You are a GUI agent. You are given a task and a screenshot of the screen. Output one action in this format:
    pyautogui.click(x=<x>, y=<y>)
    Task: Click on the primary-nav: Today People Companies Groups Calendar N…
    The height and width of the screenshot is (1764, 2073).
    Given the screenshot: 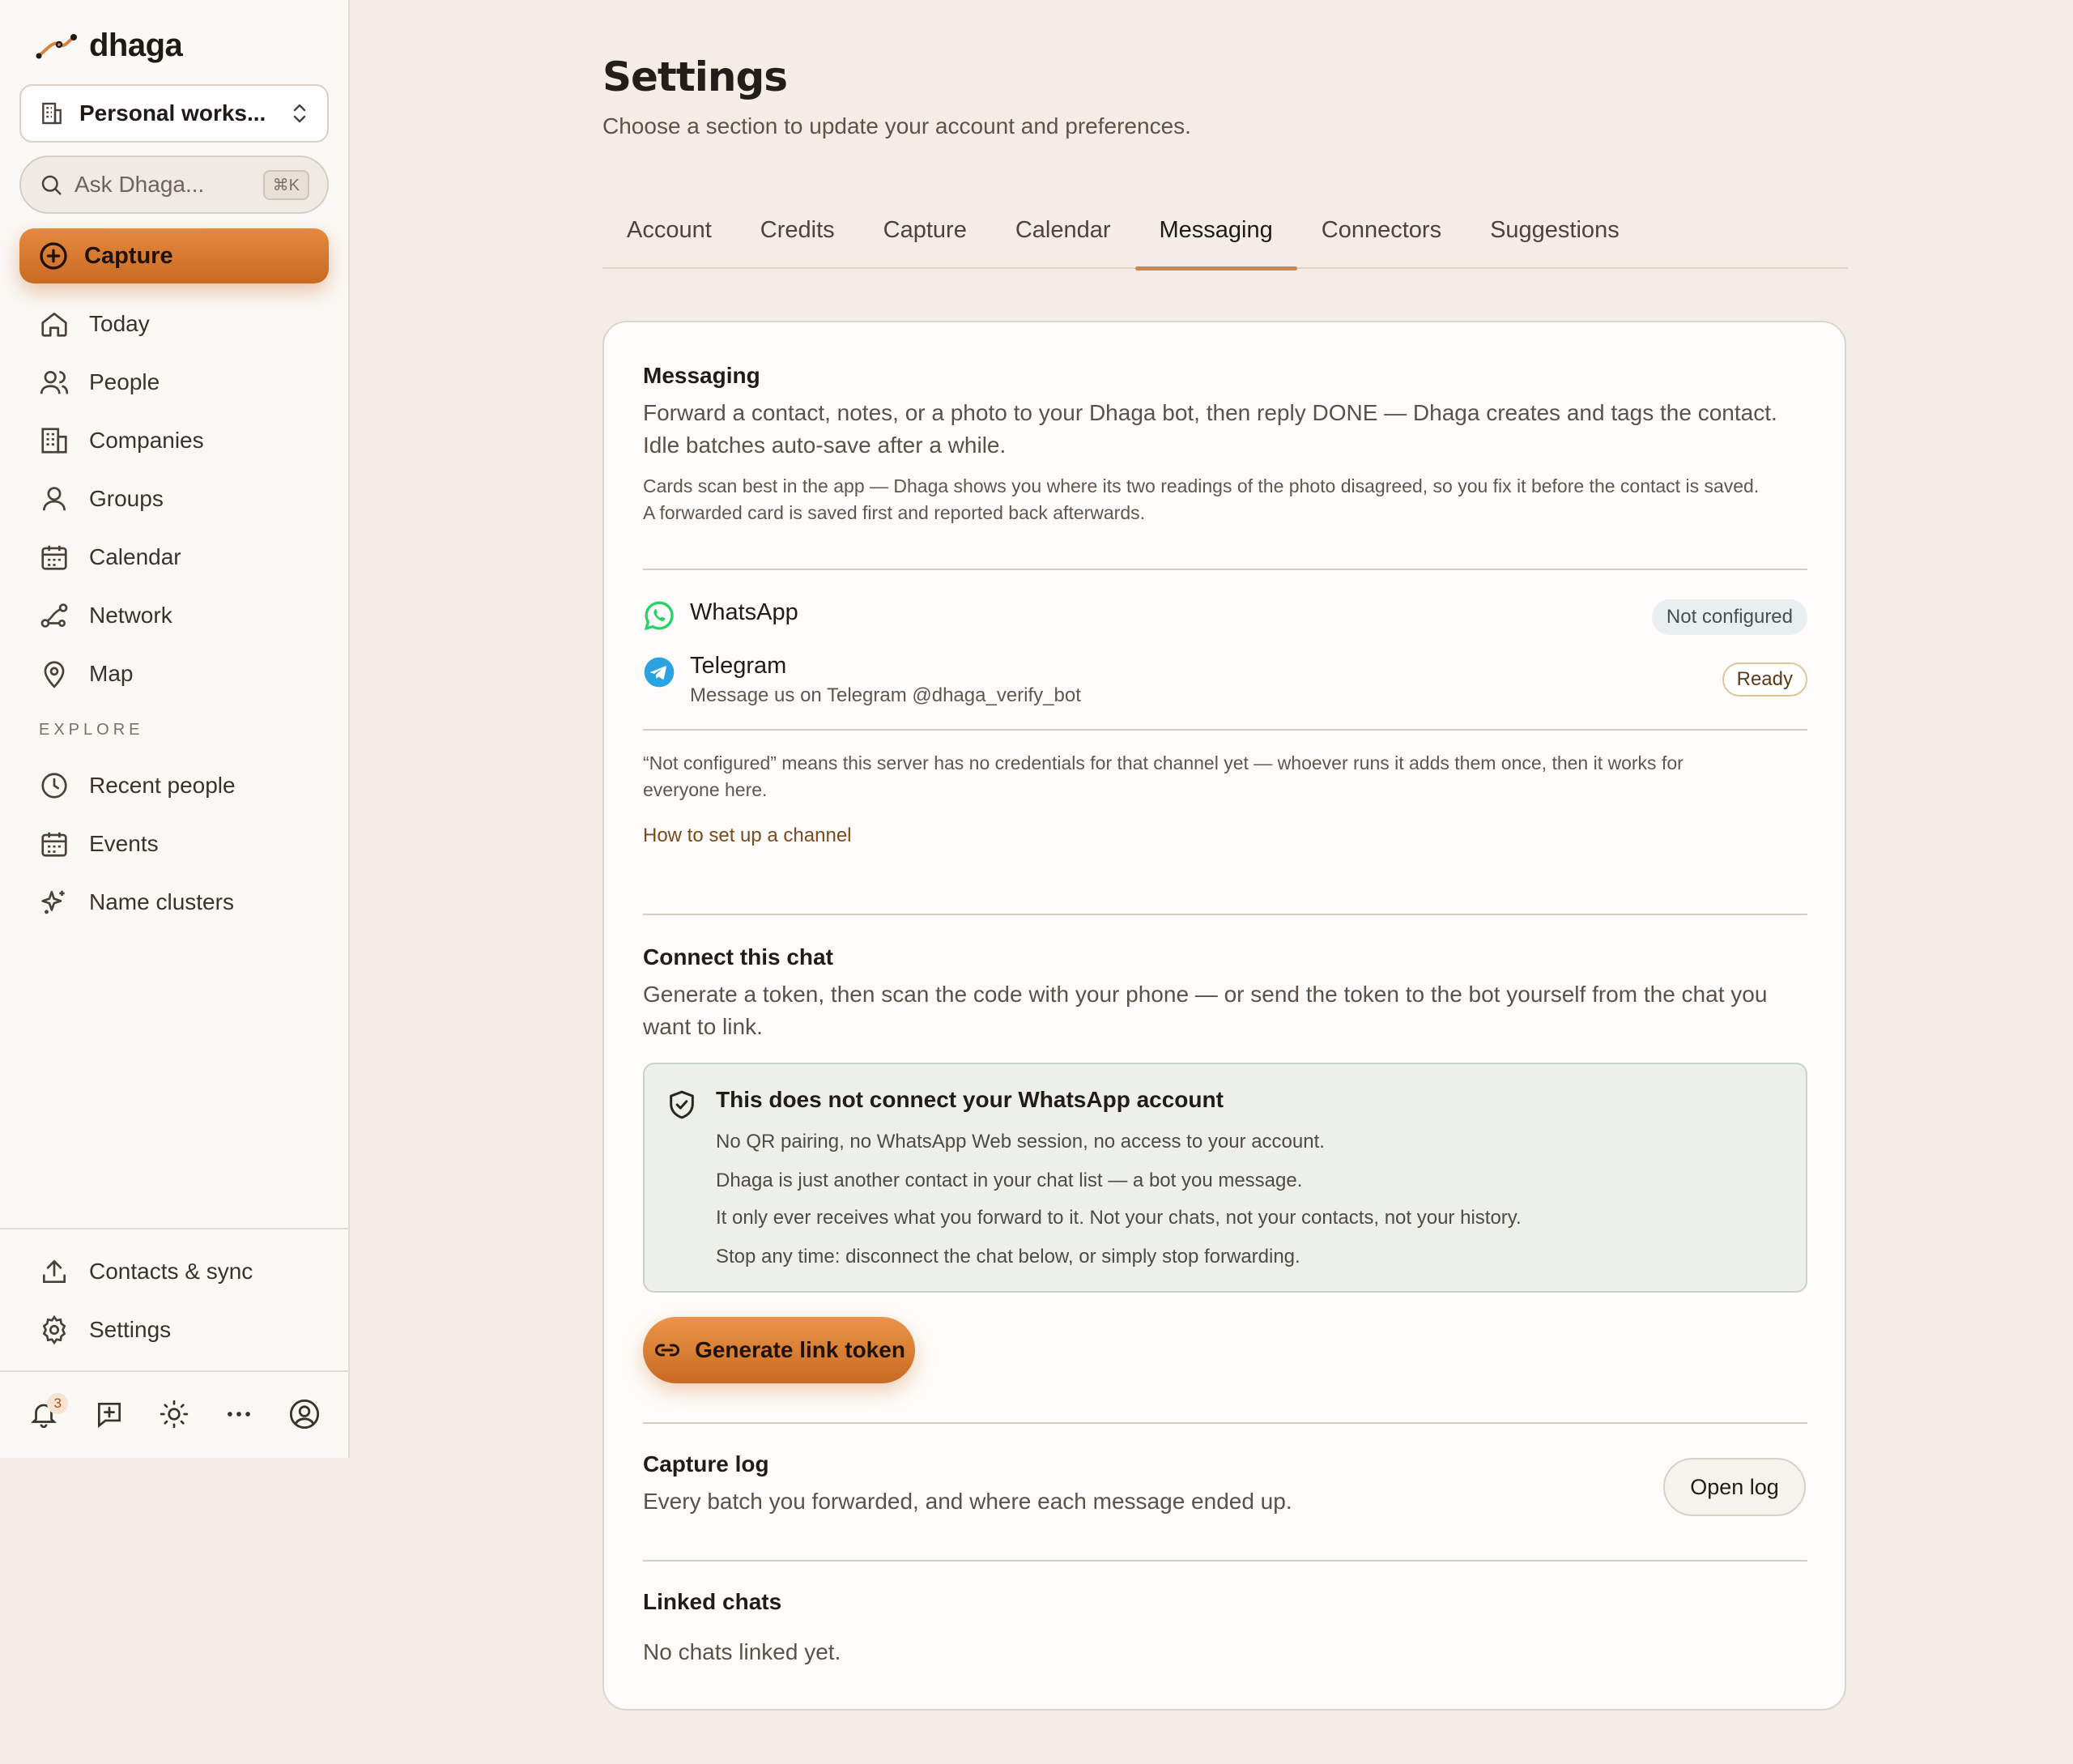 What is the action you would take?
    pyautogui.click(x=175, y=613)
    